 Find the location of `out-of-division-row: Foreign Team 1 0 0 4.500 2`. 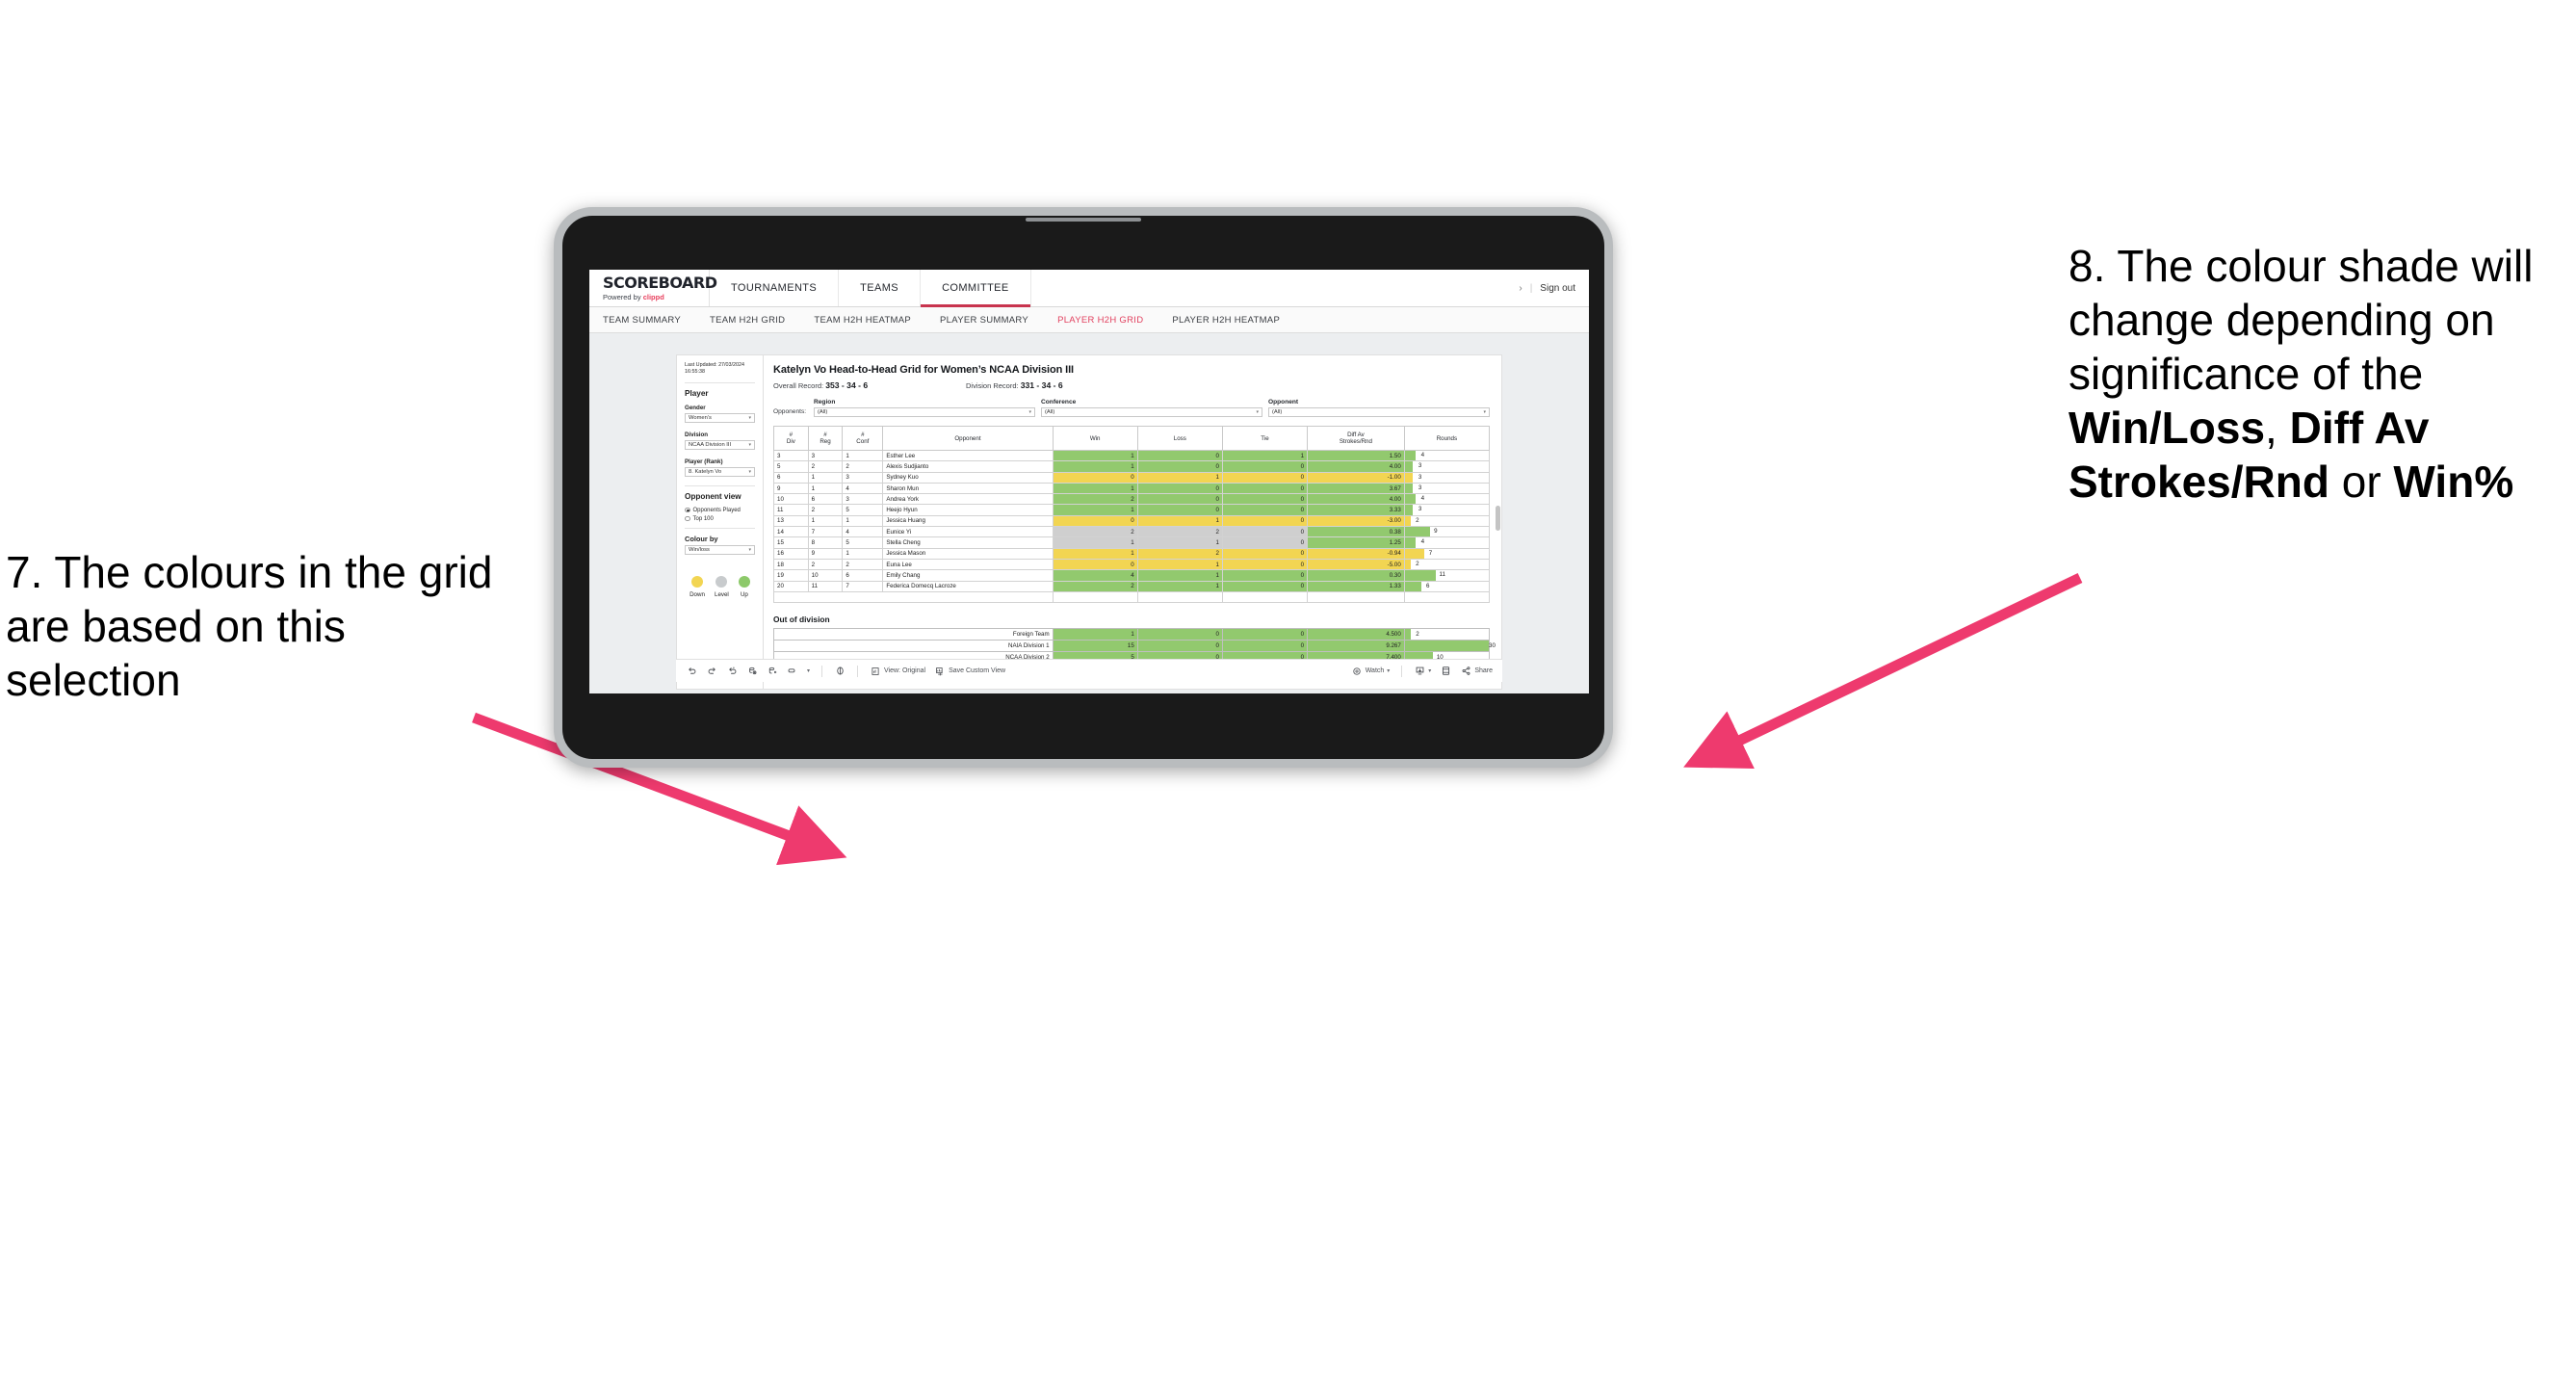

out-of-division-row: Foreign Team 1 0 0 4.500 2 is located at coordinates (1132, 634).